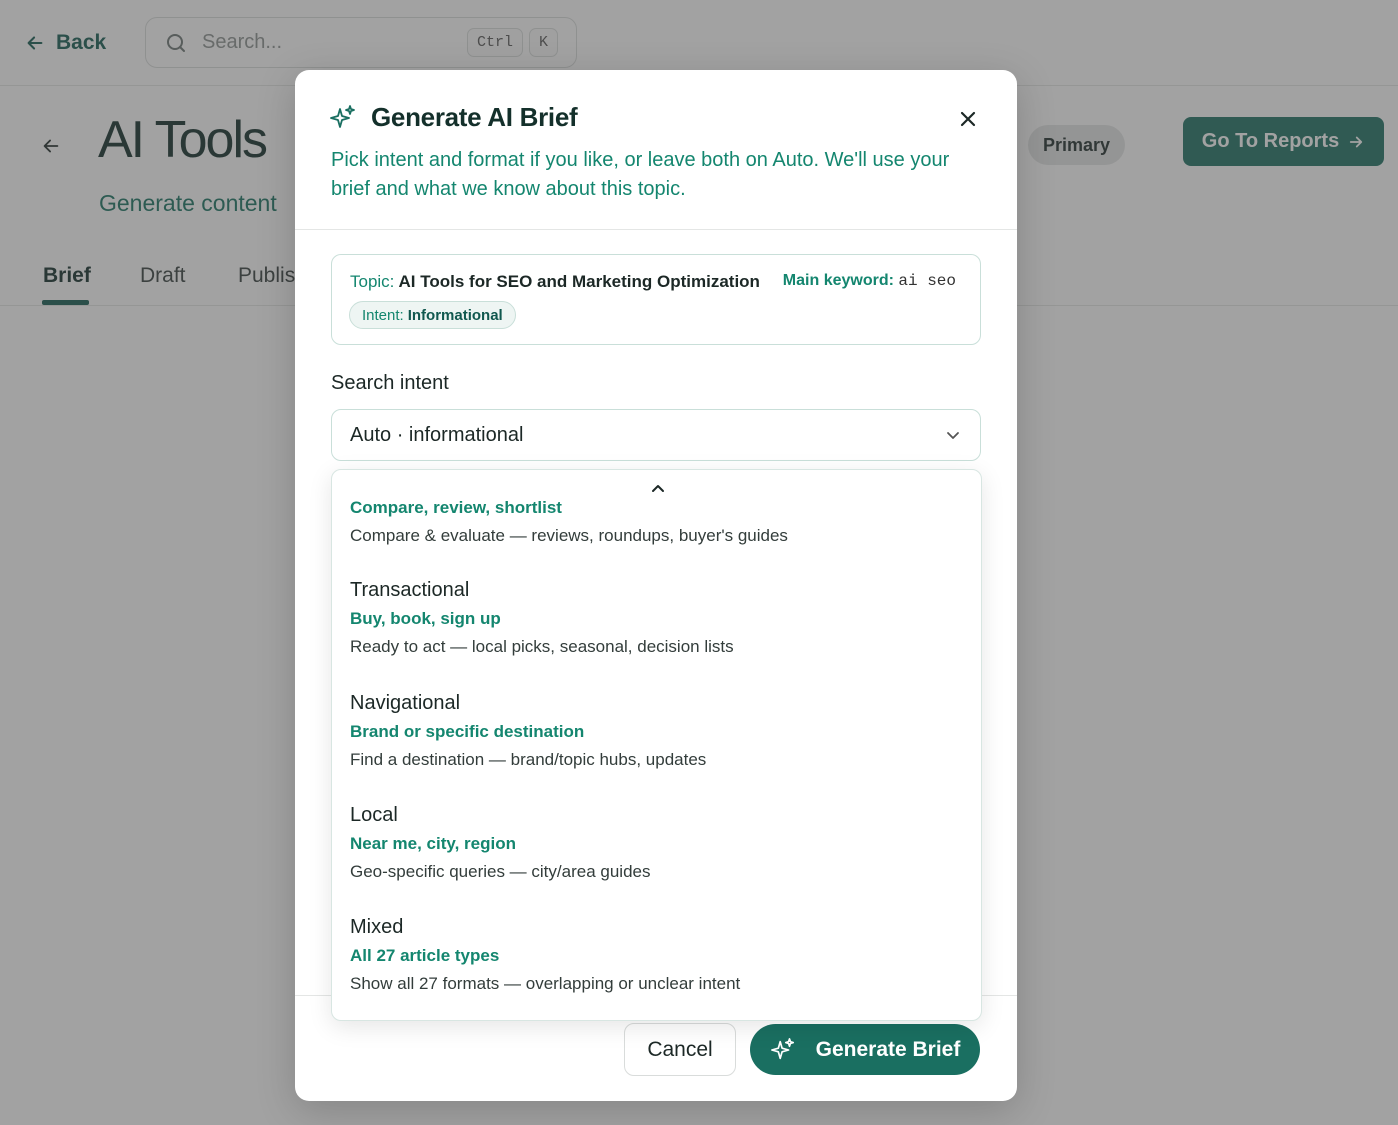  I want to click on intent-value: Informational, so click(455, 315).